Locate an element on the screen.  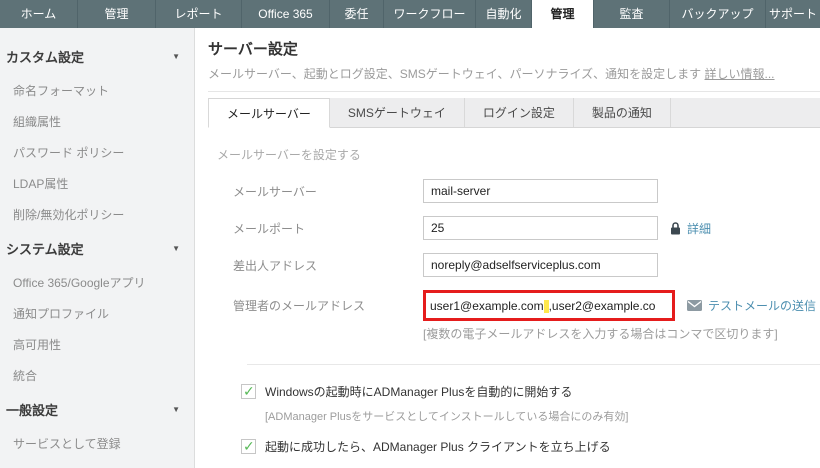
page-title: サーバー設定 is located at coordinates (253, 49).